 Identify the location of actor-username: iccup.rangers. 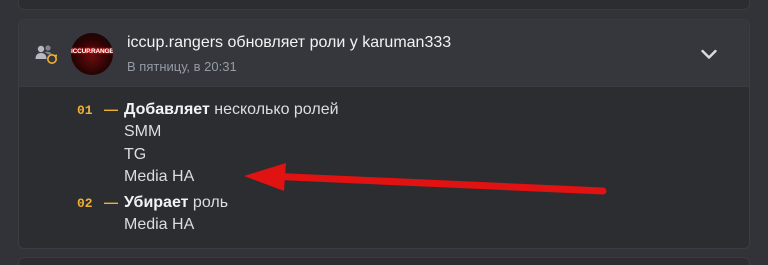
(175, 42).